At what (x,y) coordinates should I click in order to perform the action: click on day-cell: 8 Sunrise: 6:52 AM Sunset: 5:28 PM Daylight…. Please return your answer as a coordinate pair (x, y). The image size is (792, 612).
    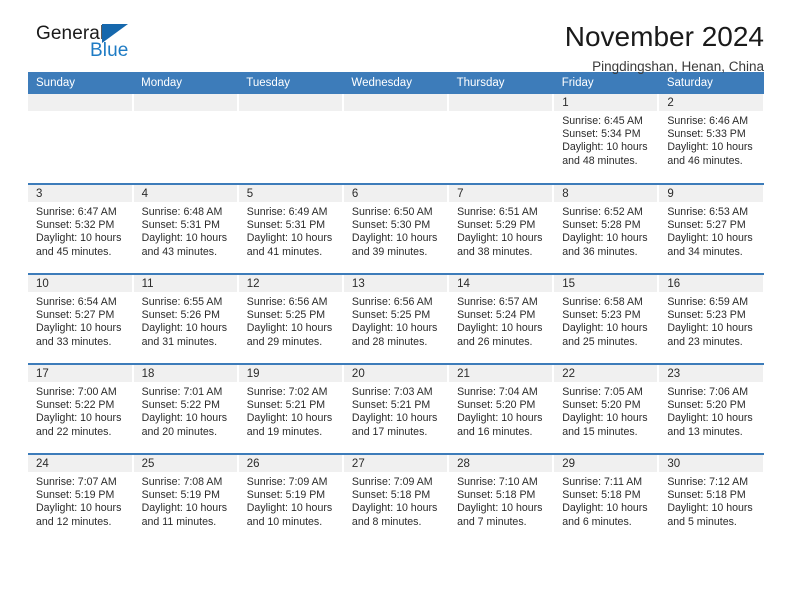
    Looking at the image, I should click on (606, 228).